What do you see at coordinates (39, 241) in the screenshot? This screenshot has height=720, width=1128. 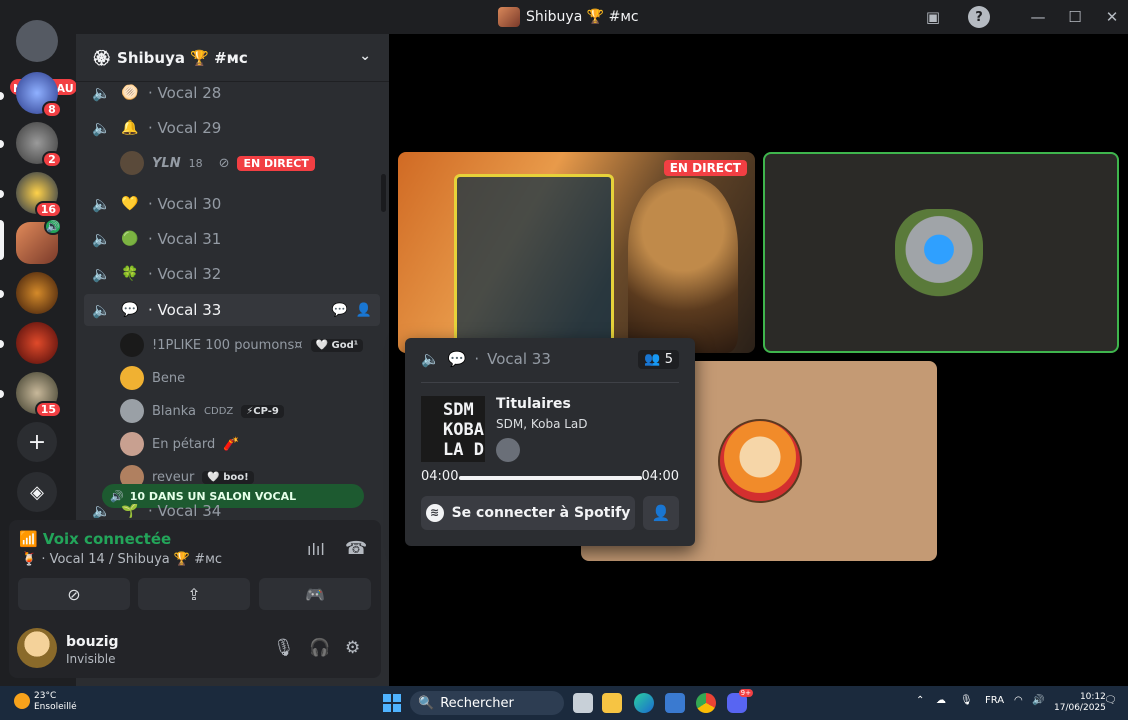 I see `current-server-icon: 🔊` at bounding box center [39, 241].